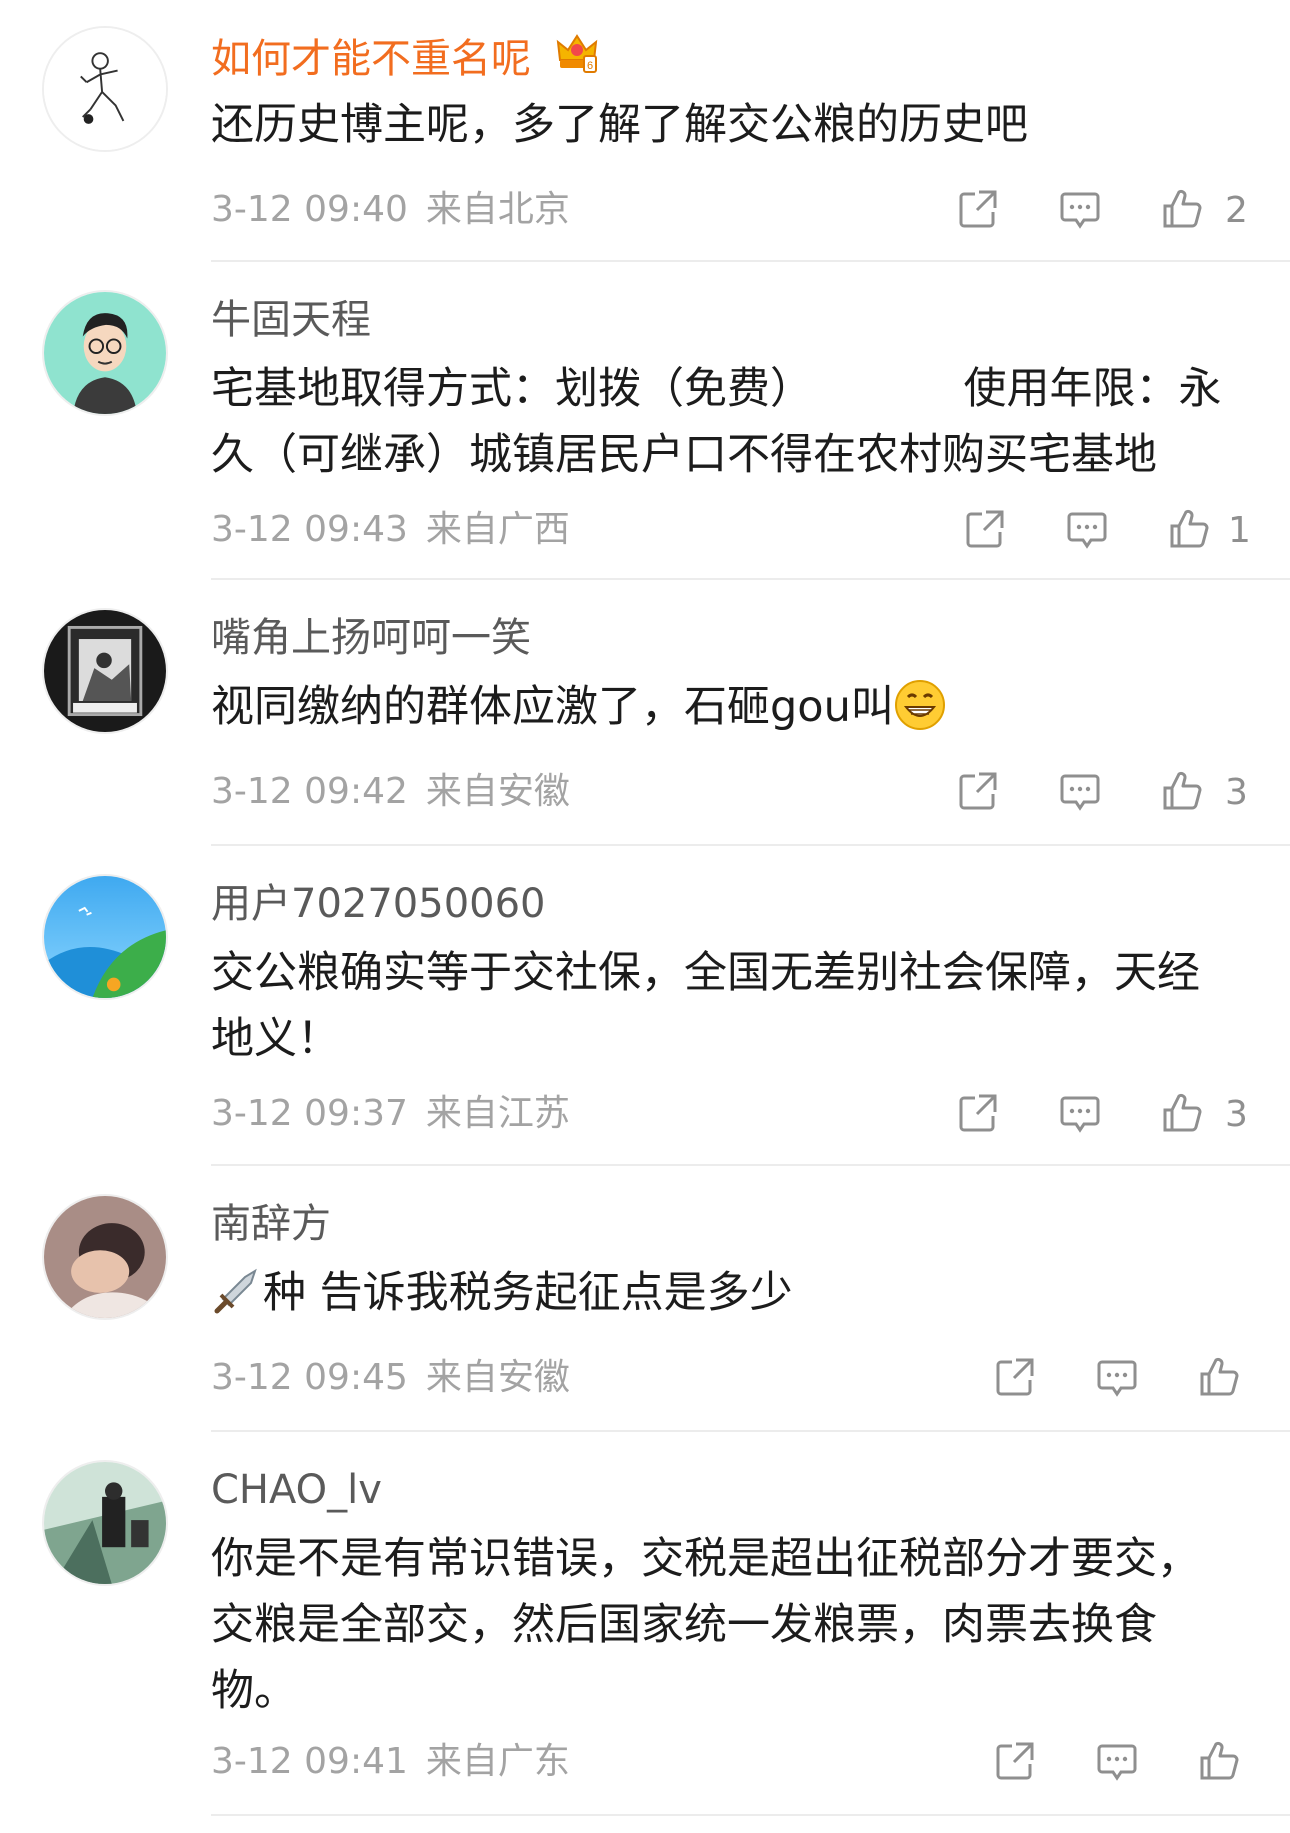 The width and height of the screenshot is (1290, 1833). I want to click on comment-item: 南辞方 种 告诉我税务起征点是多少 3-12 09:45 来自安徽, so click(645, 1300).